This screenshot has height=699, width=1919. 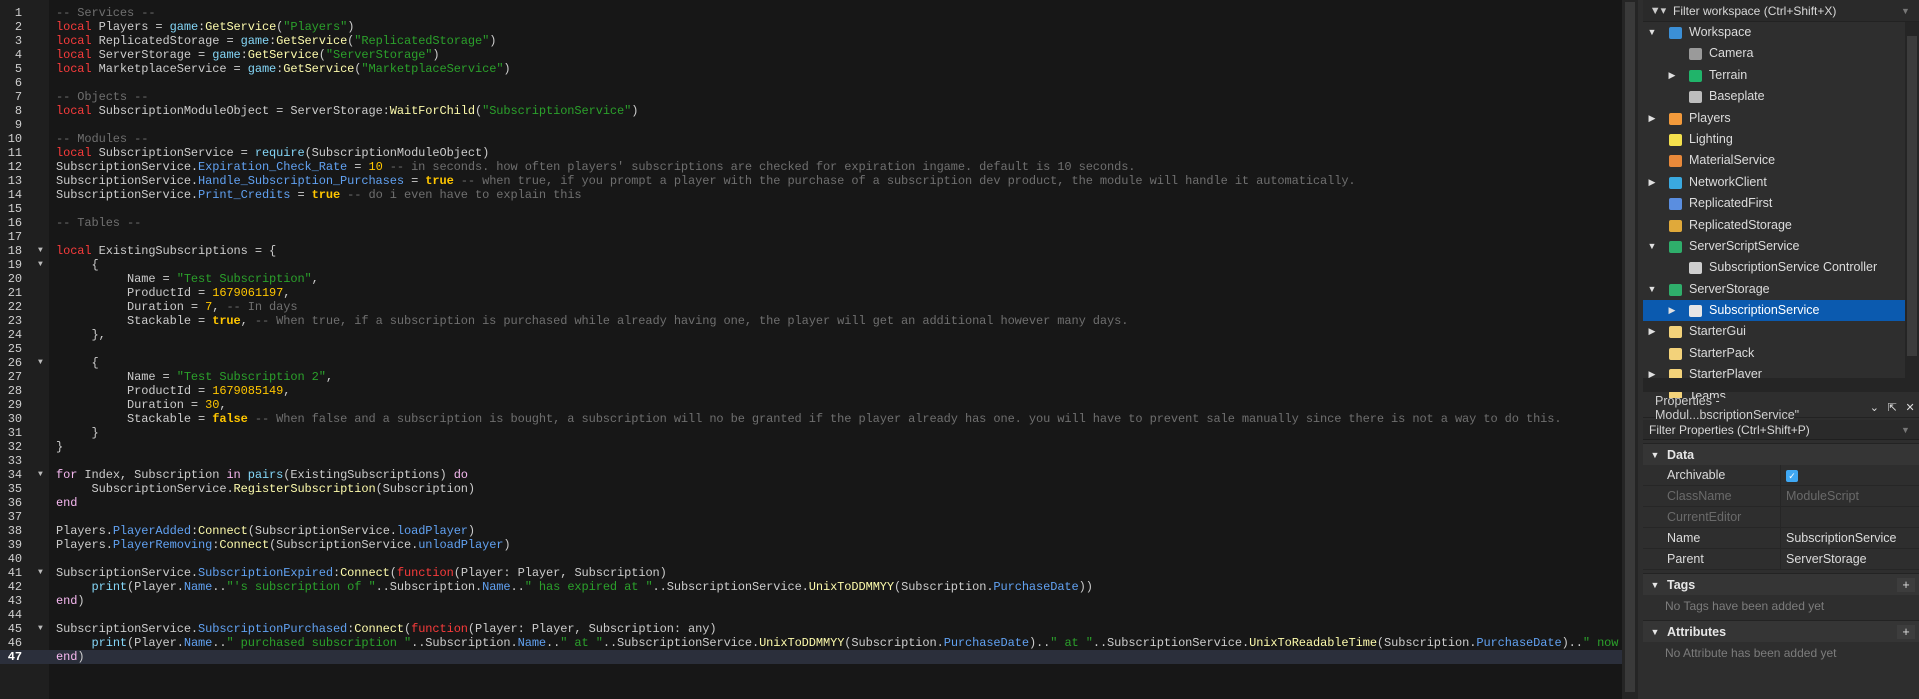 What do you see at coordinates (811, 517) in the screenshot?
I see `code-line: 37` at bounding box center [811, 517].